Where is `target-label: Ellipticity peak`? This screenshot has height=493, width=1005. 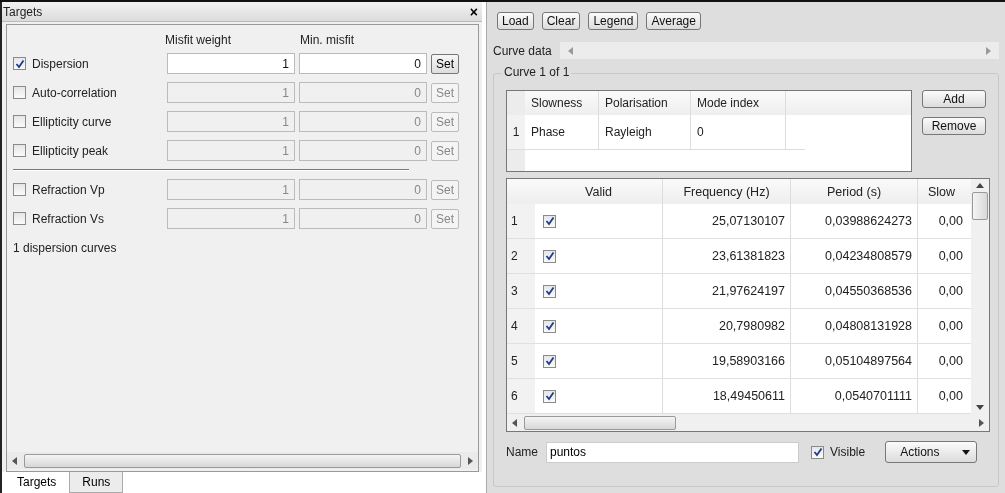
target-label: Ellipticity peak is located at coordinates (70, 150).